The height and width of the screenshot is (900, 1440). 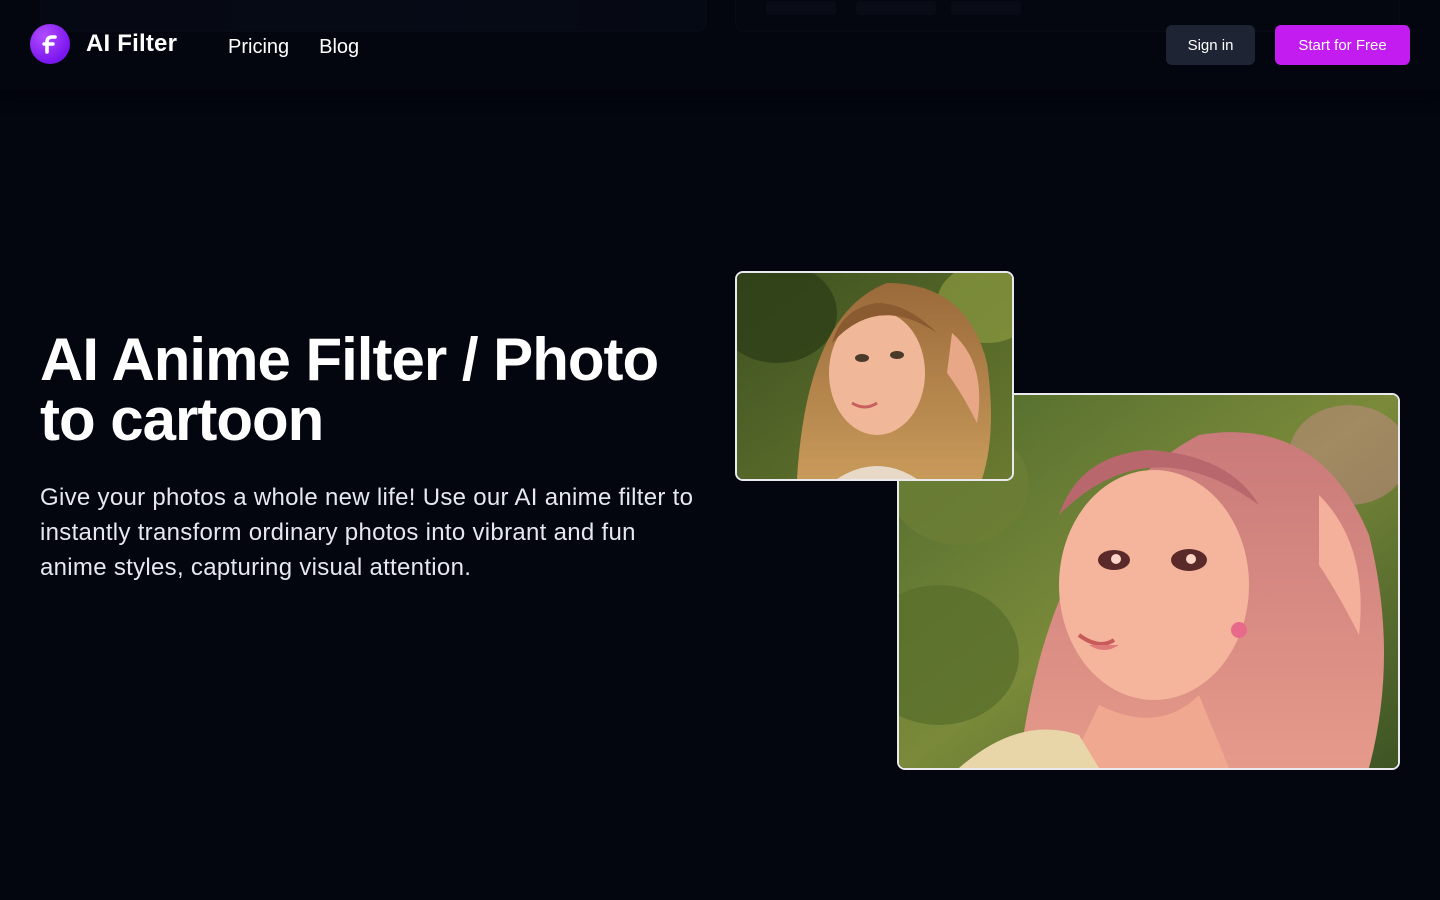 I want to click on brand-name: AI Filter, so click(x=132, y=43).